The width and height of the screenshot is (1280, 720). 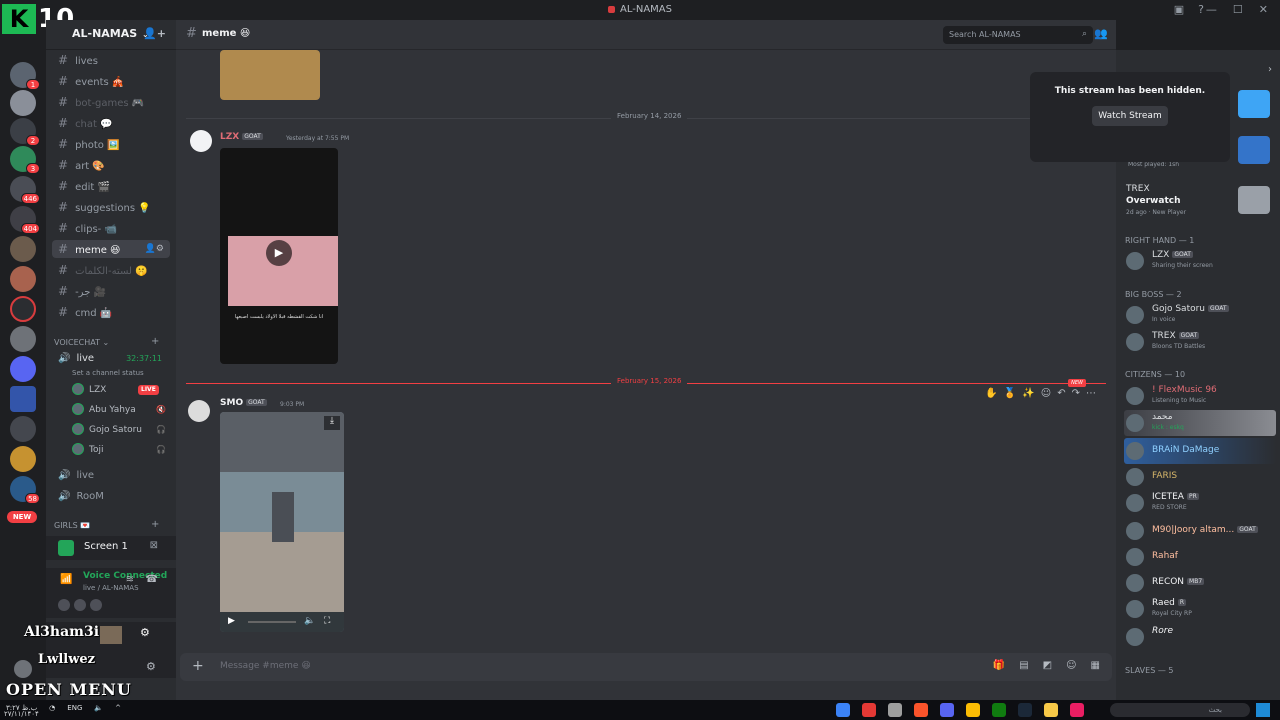 What do you see at coordinates (52, 708) in the screenshot?
I see `wifi-icon: ◔` at bounding box center [52, 708].